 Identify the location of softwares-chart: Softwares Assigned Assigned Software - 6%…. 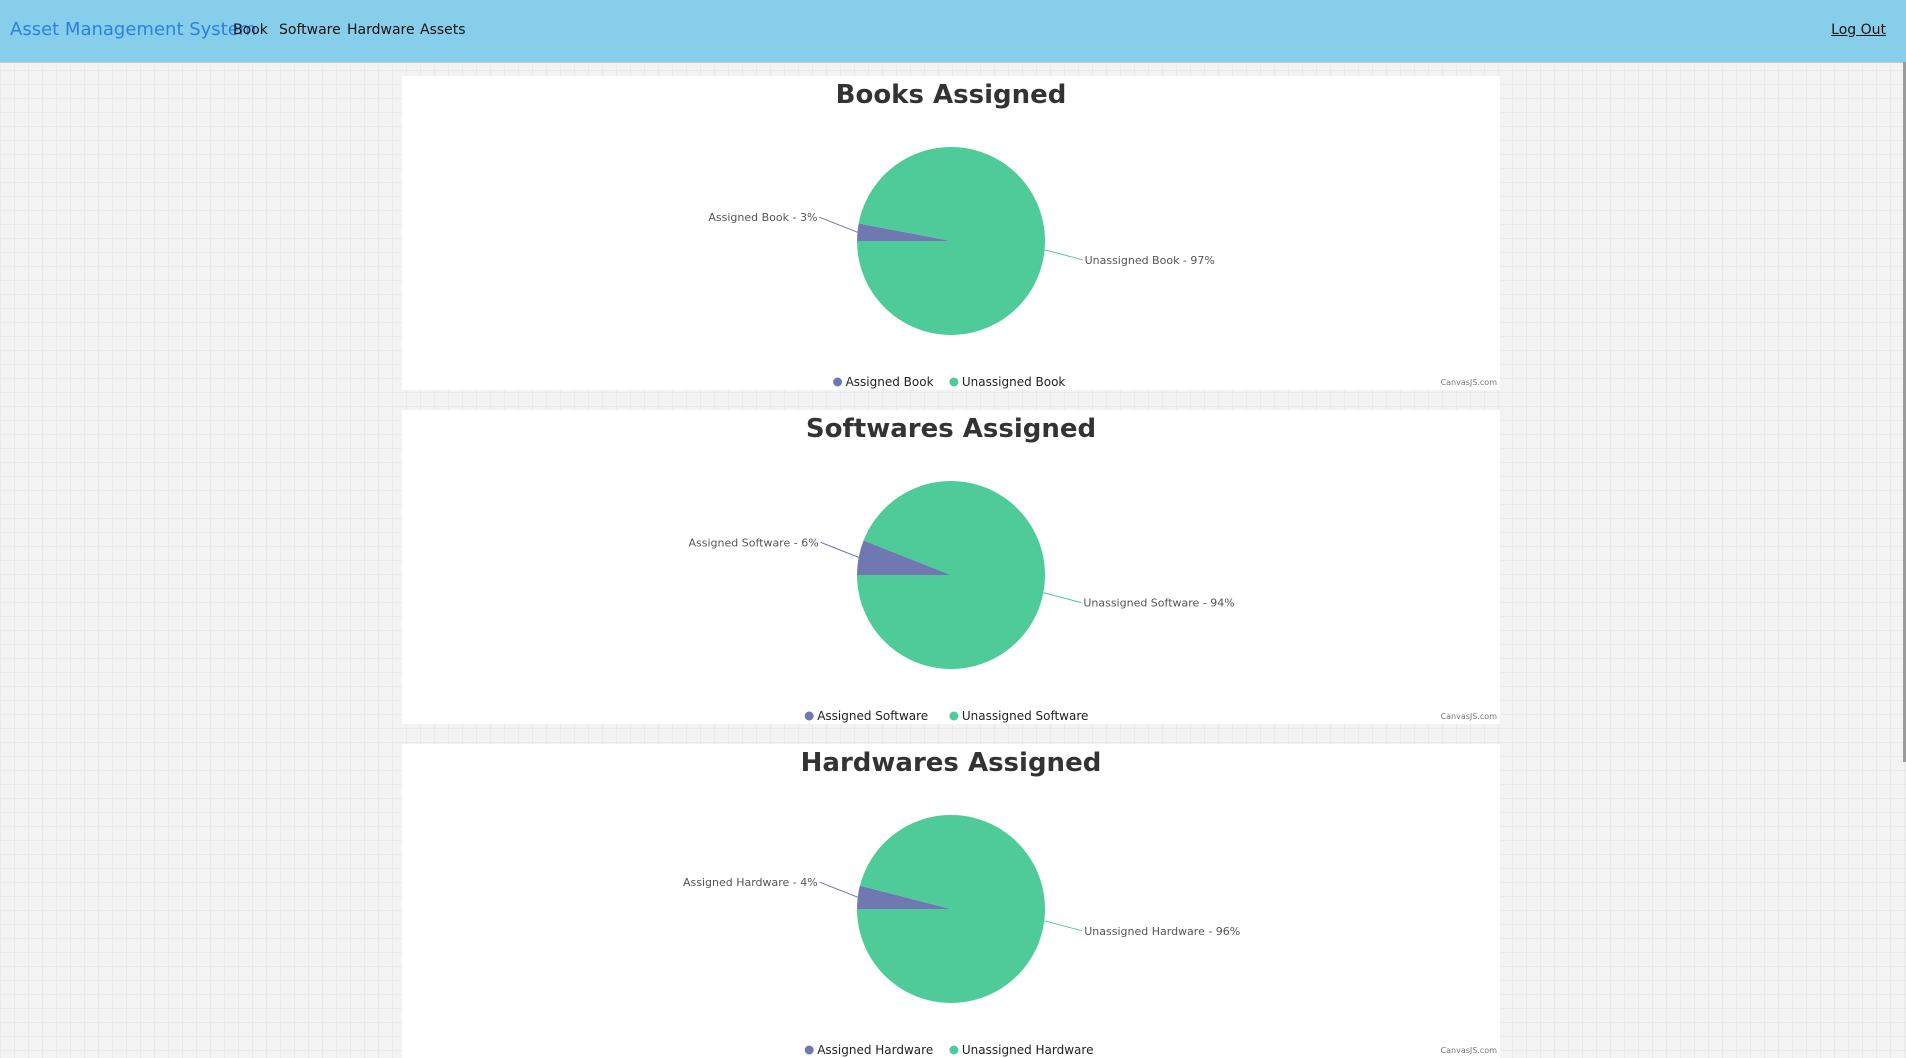
(1093, 568).